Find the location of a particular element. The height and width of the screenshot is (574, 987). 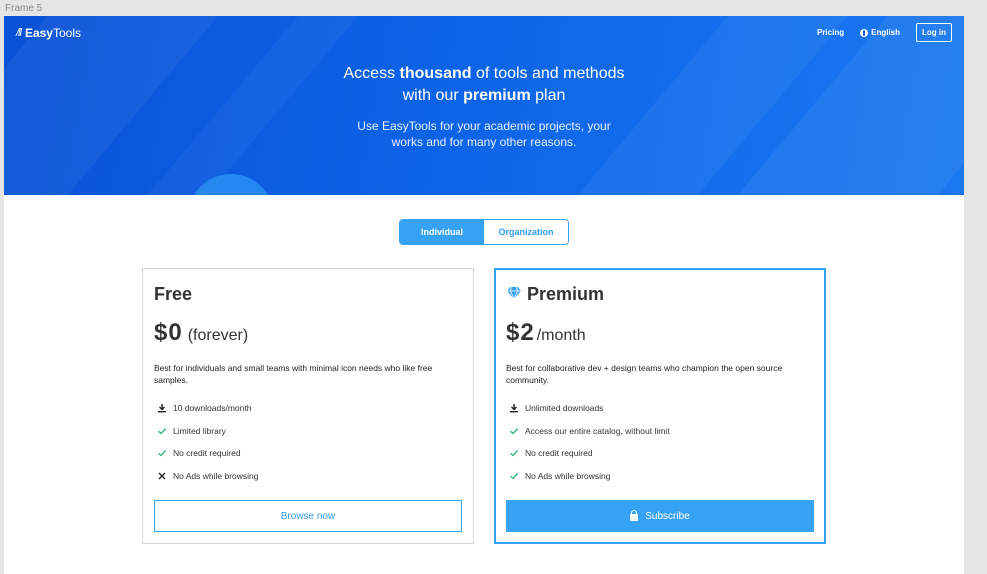

plan-title: Premium is located at coordinates (555, 294).